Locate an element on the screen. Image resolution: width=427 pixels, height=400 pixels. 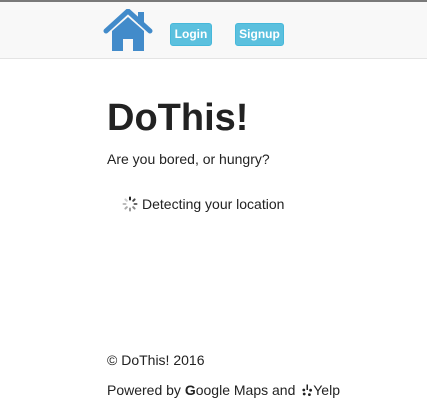
google-logo-text: oogle is located at coordinates (212, 390).